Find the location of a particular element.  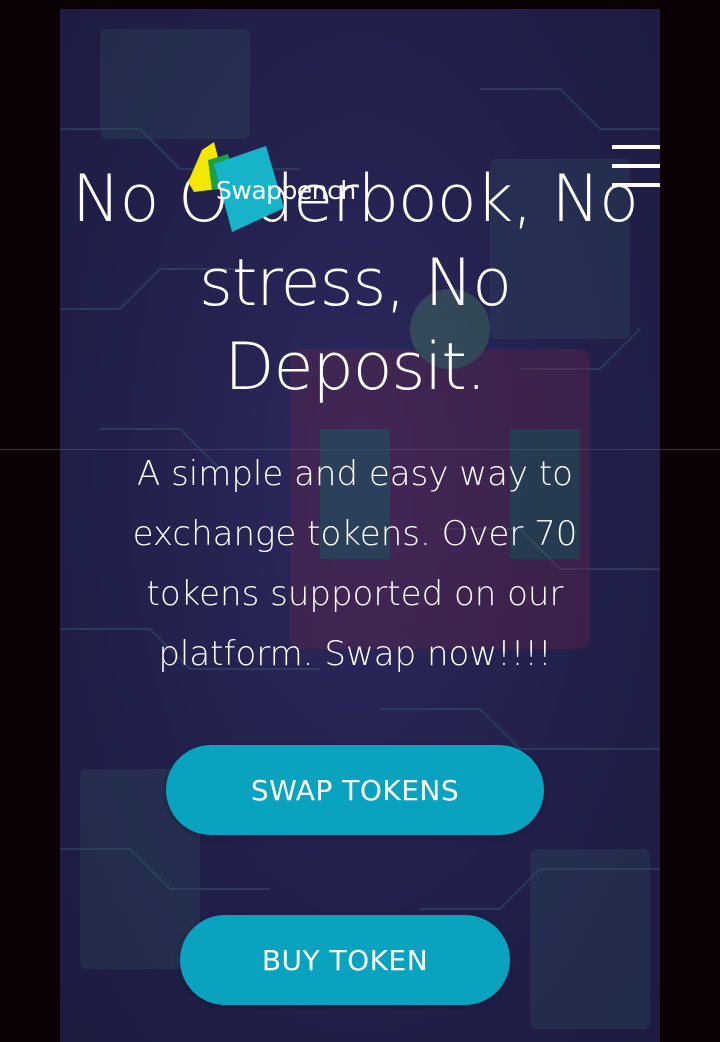

brand-logo: Swapbench is located at coordinates (288, 187).